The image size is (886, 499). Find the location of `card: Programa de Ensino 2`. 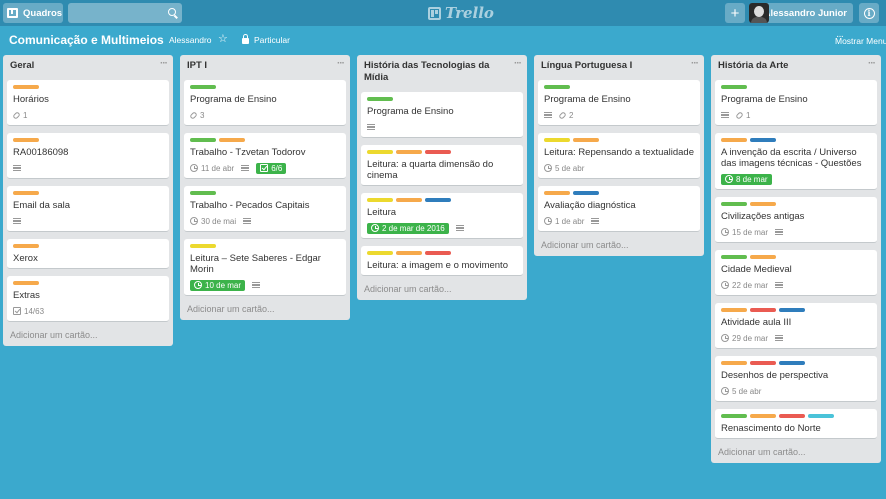

card: Programa de Ensino 2 is located at coordinates (619, 103).